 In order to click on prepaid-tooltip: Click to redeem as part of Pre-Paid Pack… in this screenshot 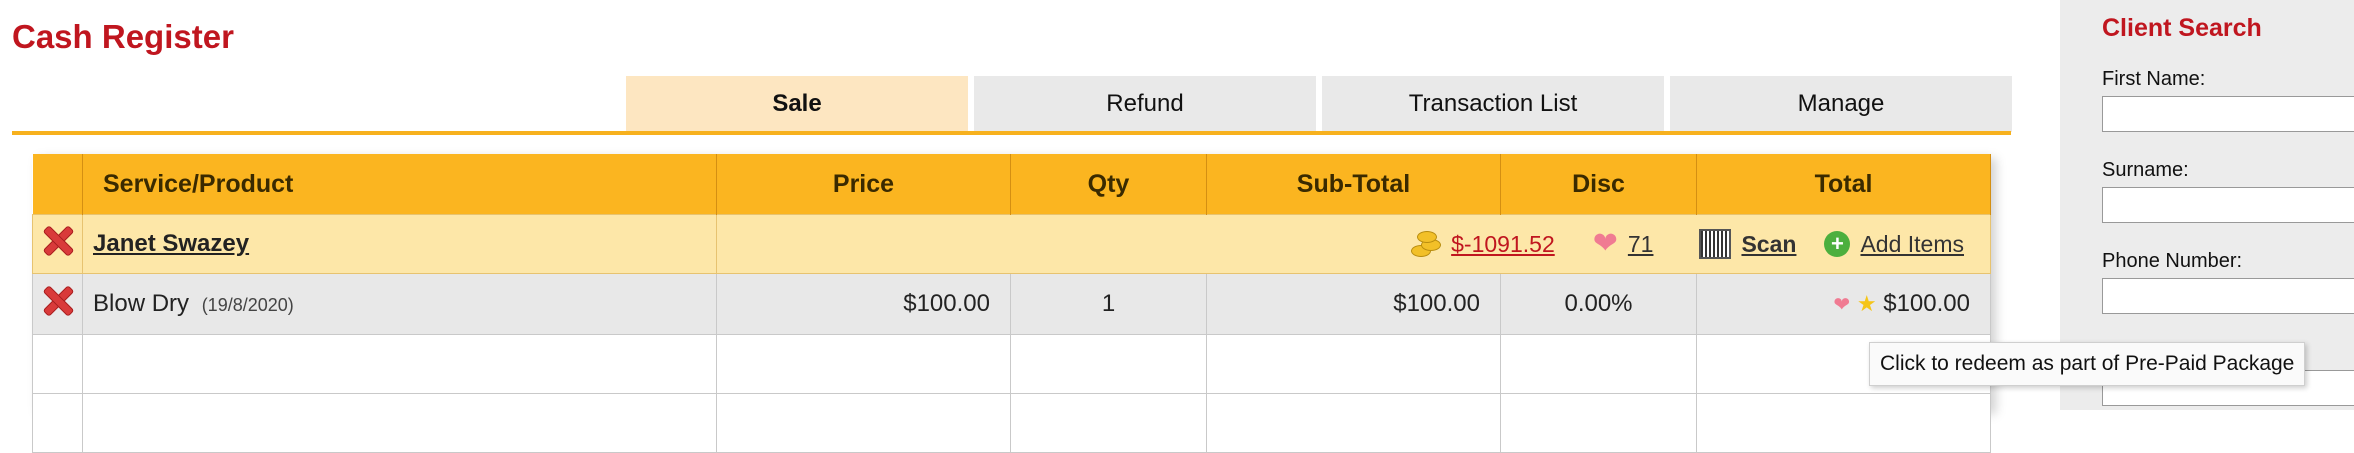, I will do `click(2087, 364)`.